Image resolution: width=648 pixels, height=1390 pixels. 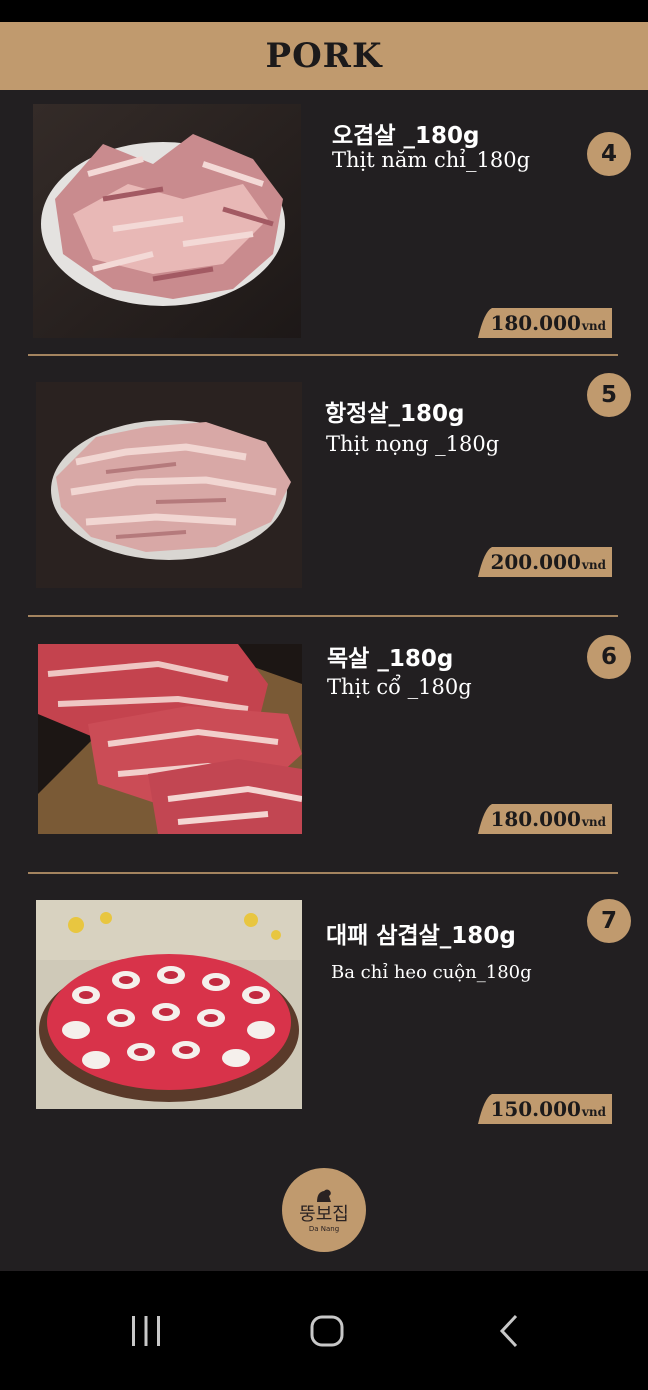 What do you see at coordinates (609, 657) in the screenshot?
I see `item-number-badge: 6` at bounding box center [609, 657].